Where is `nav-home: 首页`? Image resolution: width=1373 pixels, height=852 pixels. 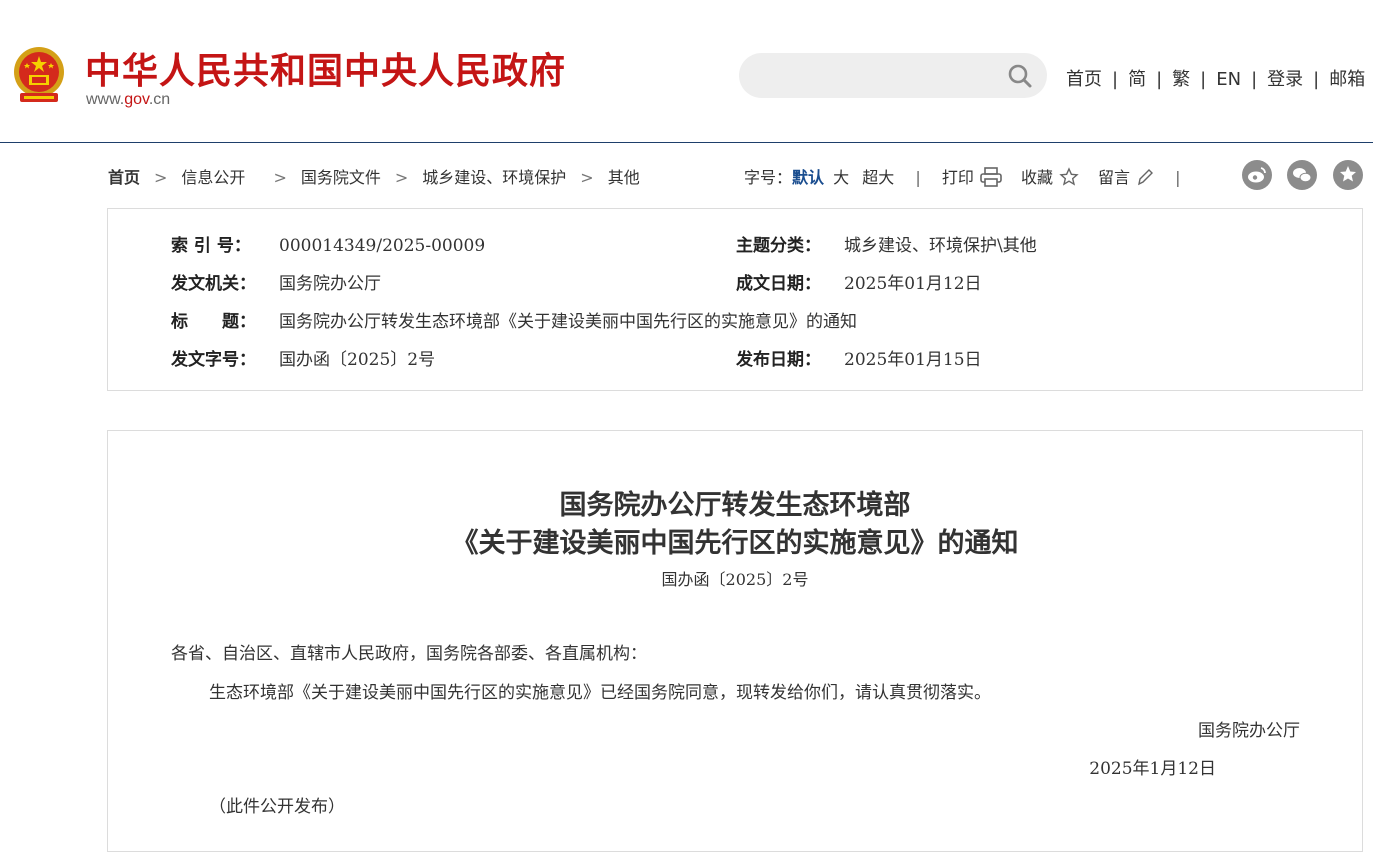 nav-home: 首页 is located at coordinates (1084, 79).